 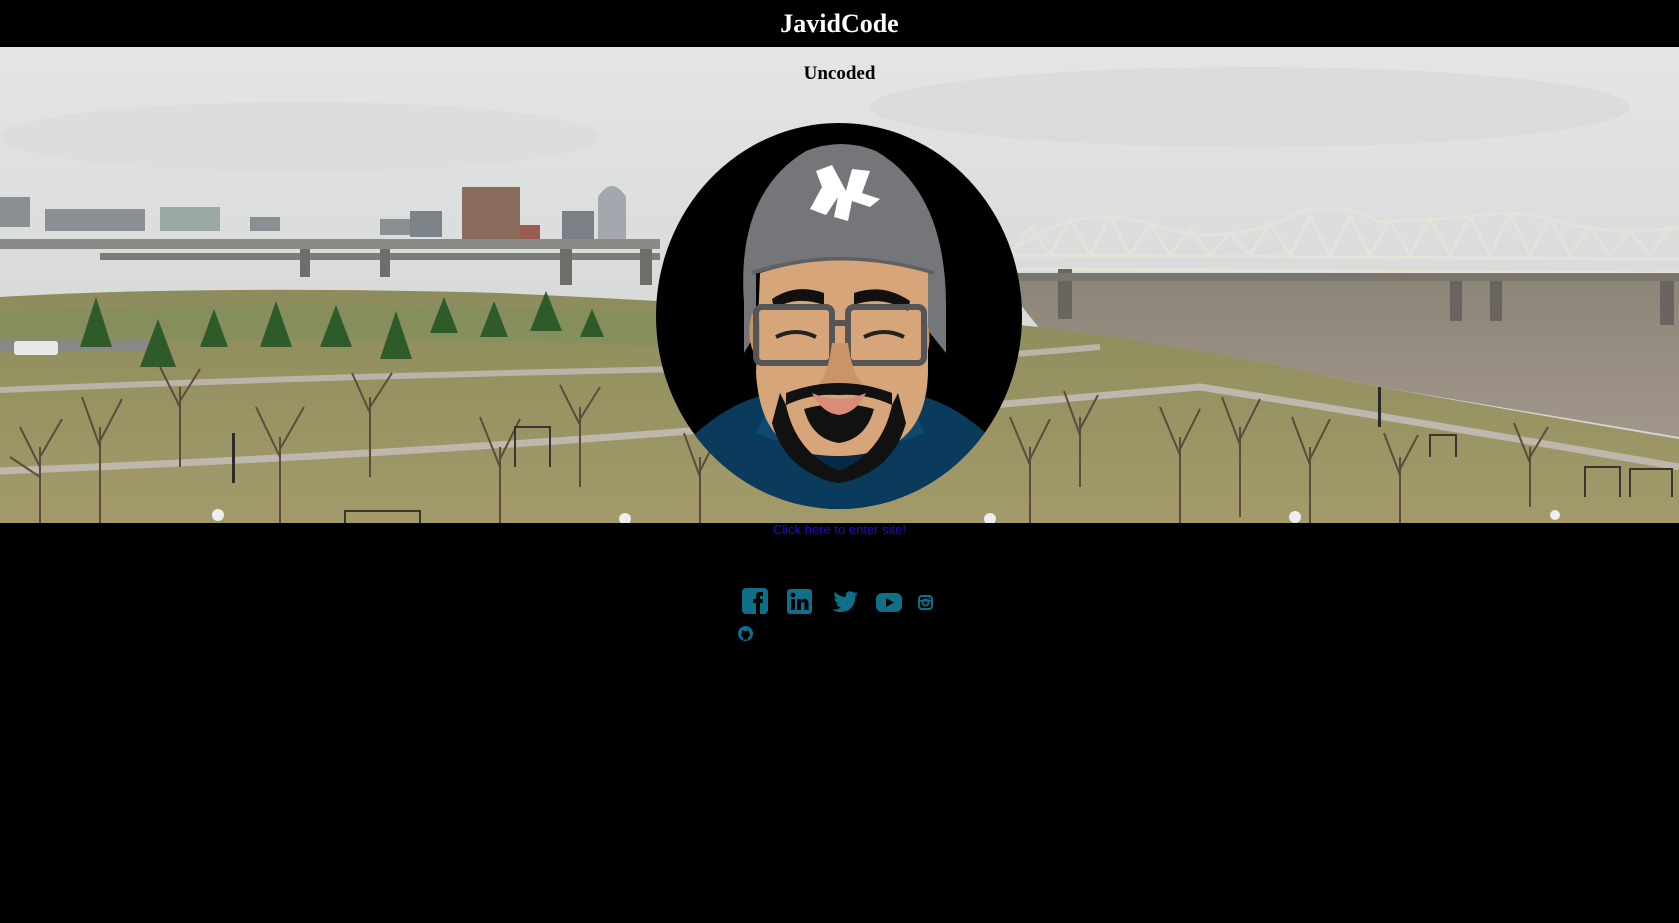 I want to click on site-title: JavidCode, so click(x=839, y=23).